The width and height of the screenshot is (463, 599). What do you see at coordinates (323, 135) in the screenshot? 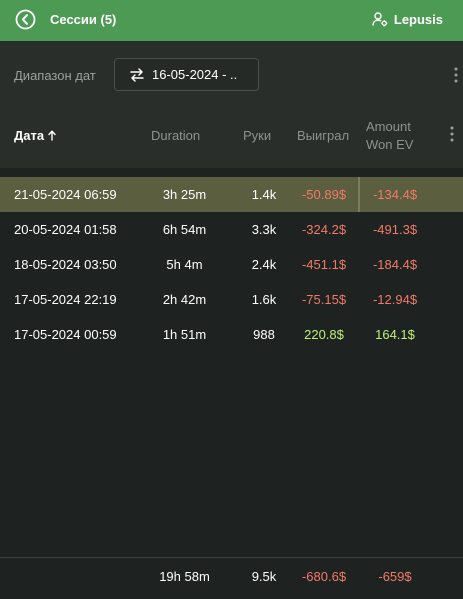
I see `column-header-won: Выиграл` at bounding box center [323, 135].